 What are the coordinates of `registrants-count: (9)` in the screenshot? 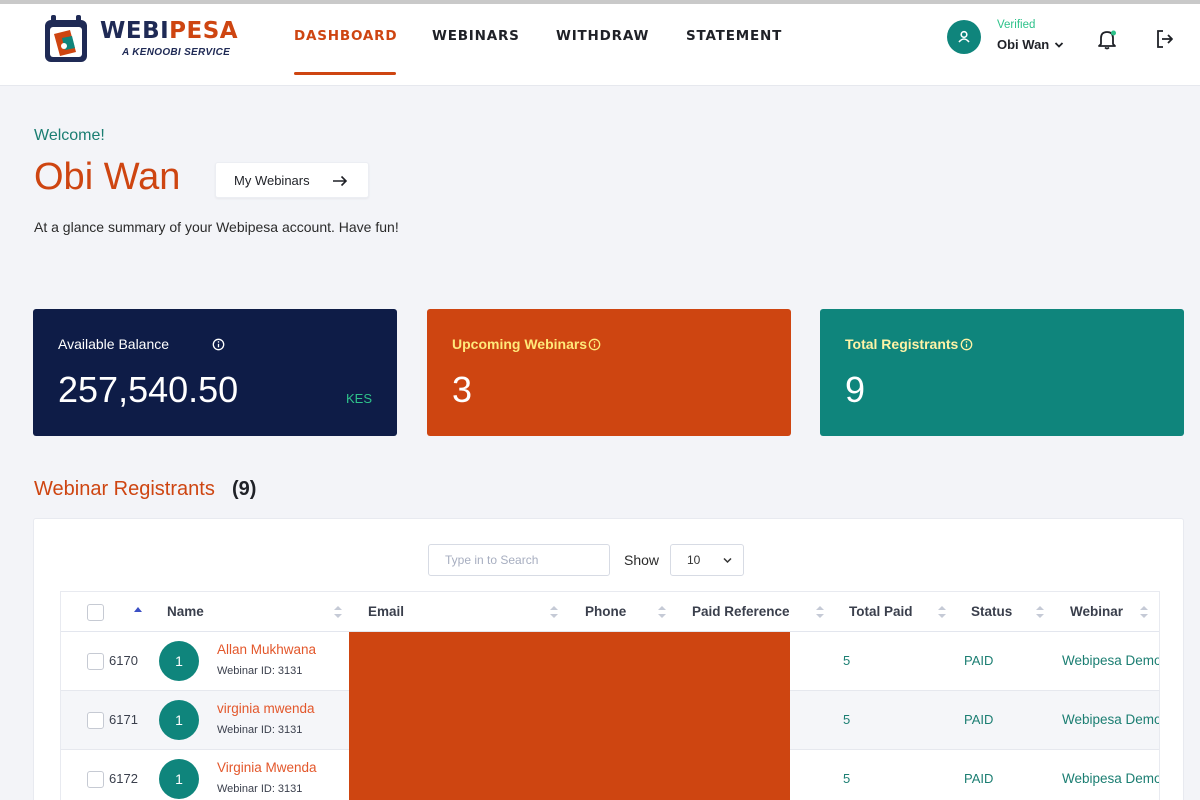 It's located at (244, 489).